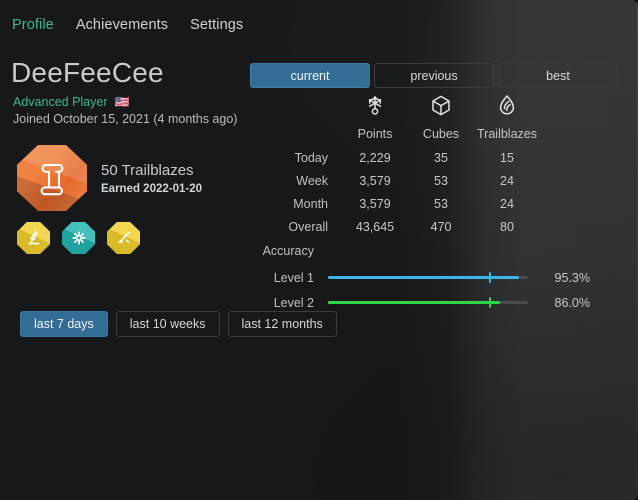 The width and height of the screenshot is (638, 500). Describe the element at coordinates (288, 251) in the screenshot. I see `accuracy-title: Accuracy` at that location.